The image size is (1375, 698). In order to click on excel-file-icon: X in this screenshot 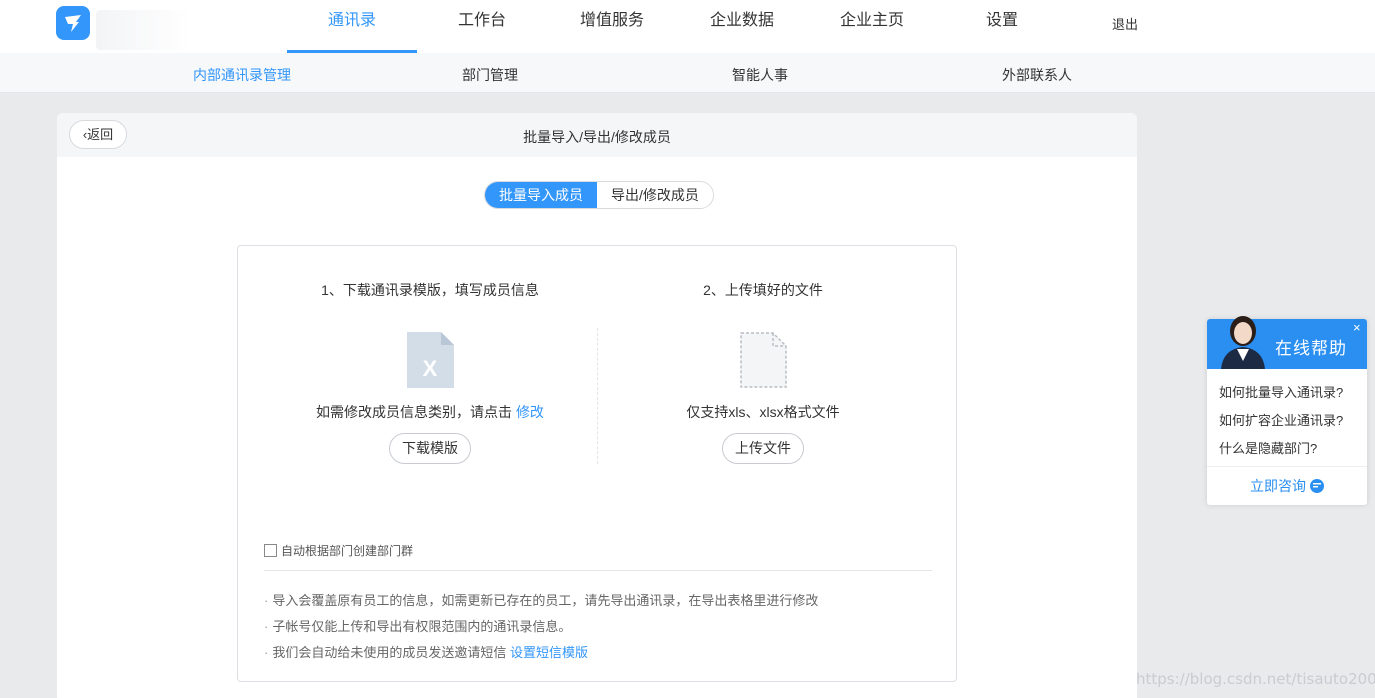, I will do `click(430, 362)`.